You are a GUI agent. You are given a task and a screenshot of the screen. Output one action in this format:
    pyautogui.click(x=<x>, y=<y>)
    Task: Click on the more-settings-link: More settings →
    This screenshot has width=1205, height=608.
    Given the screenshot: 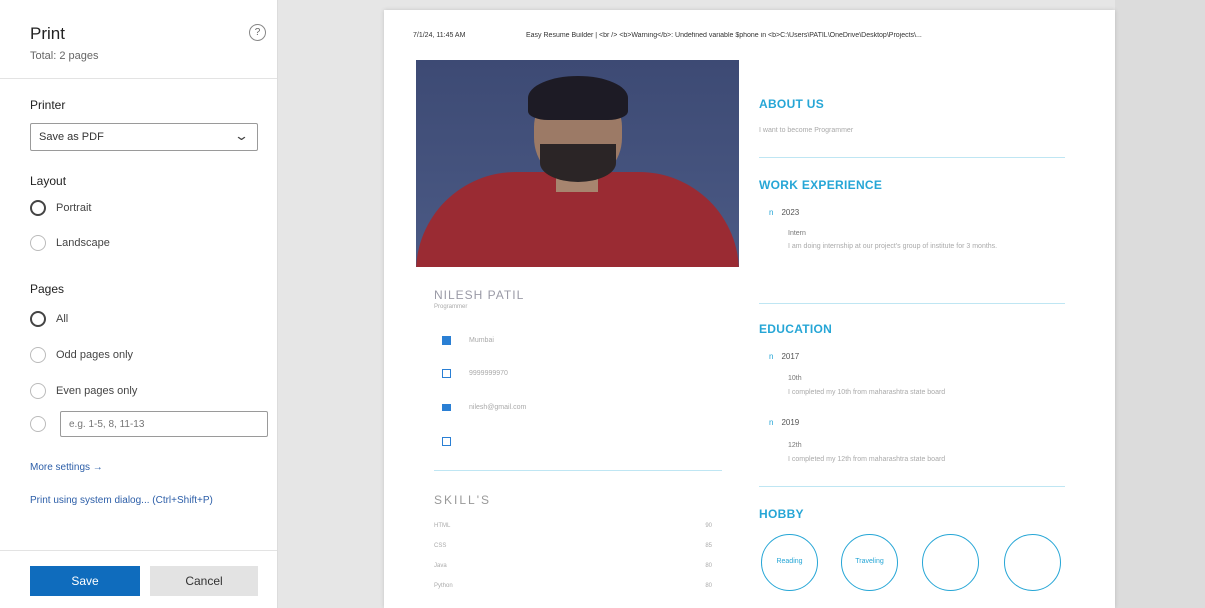 What is the action you would take?
    pyautogui.click(x=66, y=467)
    